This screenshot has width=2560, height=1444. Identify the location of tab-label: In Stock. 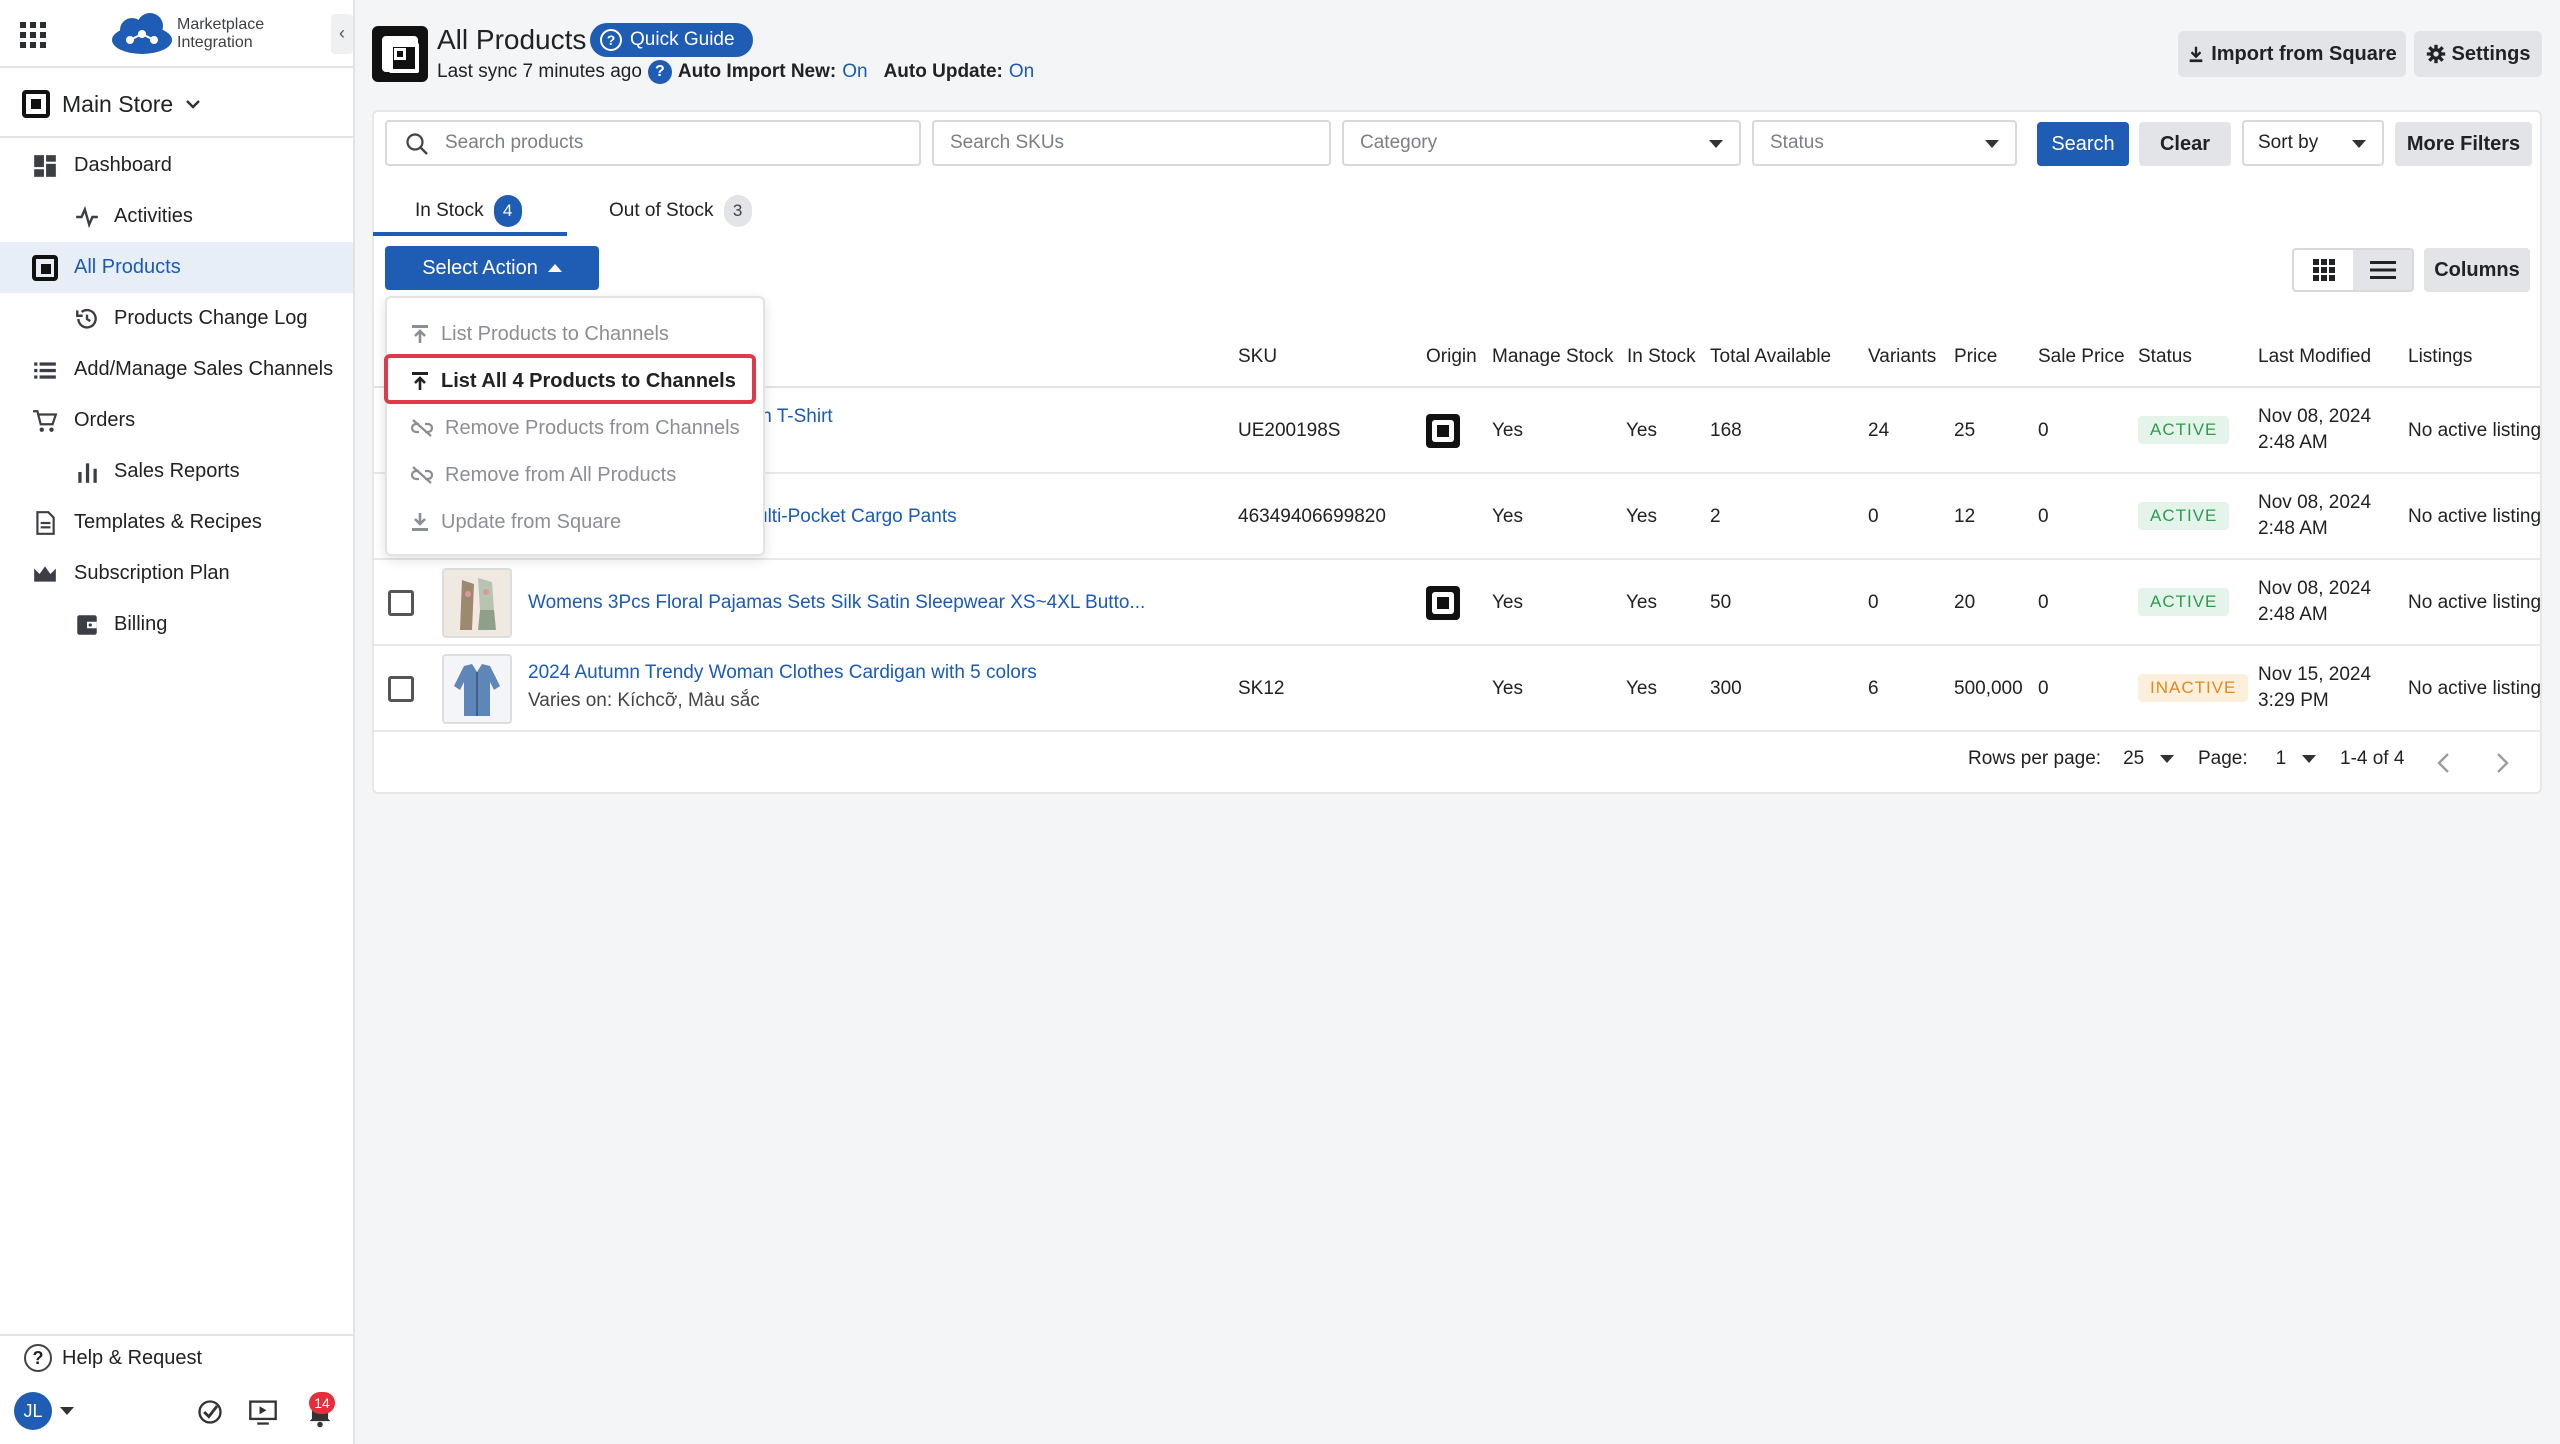
(449, 210).